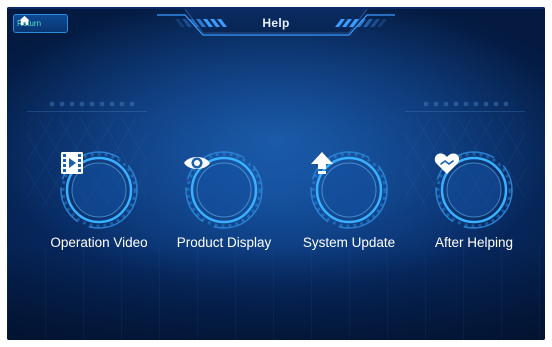 The height and width of the screenshot is (347, 552). I want to click on decorative-line-right, so click(465, 111).